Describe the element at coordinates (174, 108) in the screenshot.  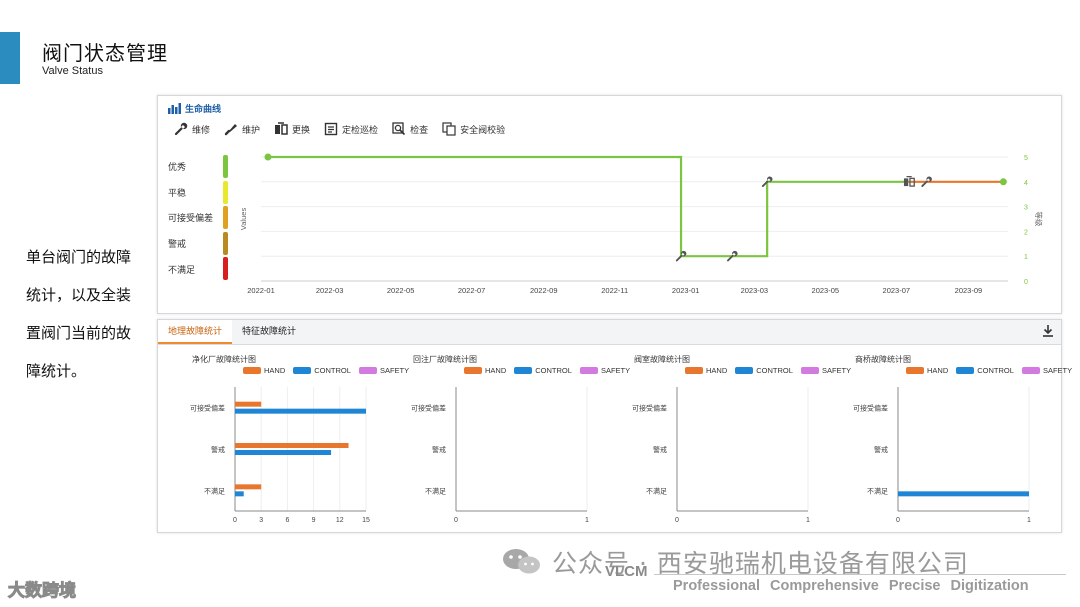
I see `bar-chart-icon` at that location.